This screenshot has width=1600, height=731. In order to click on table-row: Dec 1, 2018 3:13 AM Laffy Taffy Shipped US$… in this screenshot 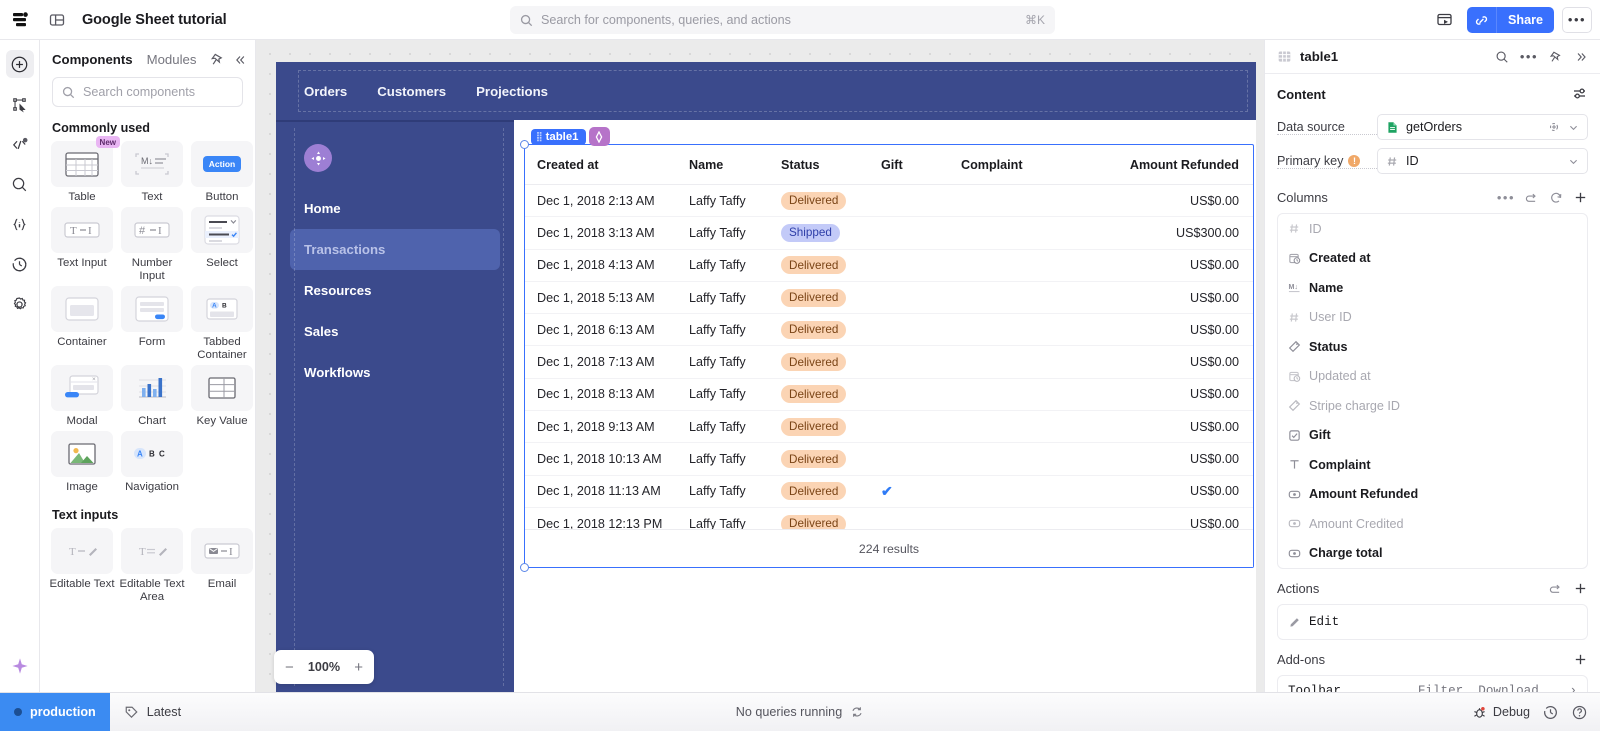, I will do `click(889, 233)`.